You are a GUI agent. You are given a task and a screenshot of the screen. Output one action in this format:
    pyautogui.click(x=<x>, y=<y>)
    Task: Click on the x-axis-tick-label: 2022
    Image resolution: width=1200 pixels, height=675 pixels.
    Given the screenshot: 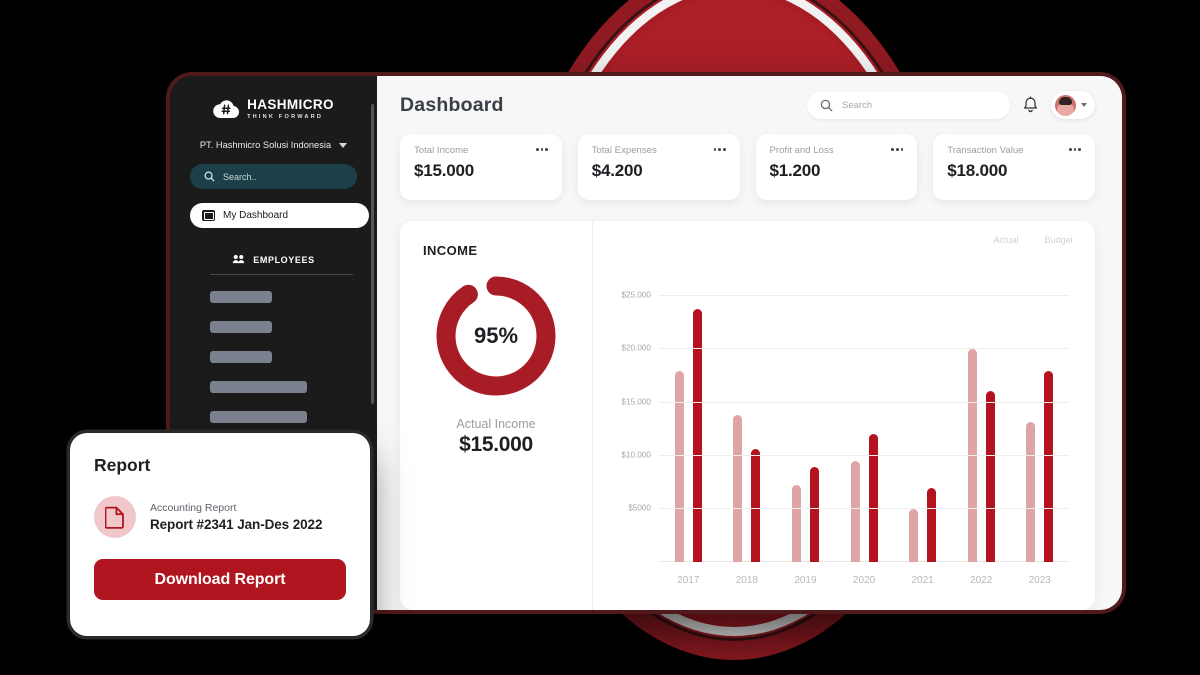 What is the action you would take?
    pyautogui.click(x=981, y=580)
    